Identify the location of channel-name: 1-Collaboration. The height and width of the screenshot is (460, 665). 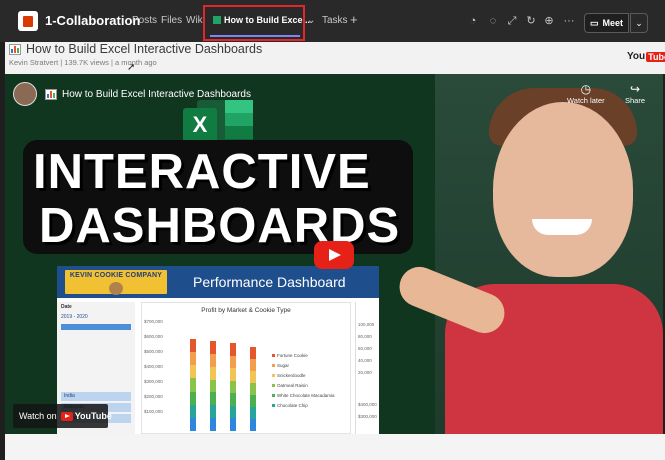
(93, 20).